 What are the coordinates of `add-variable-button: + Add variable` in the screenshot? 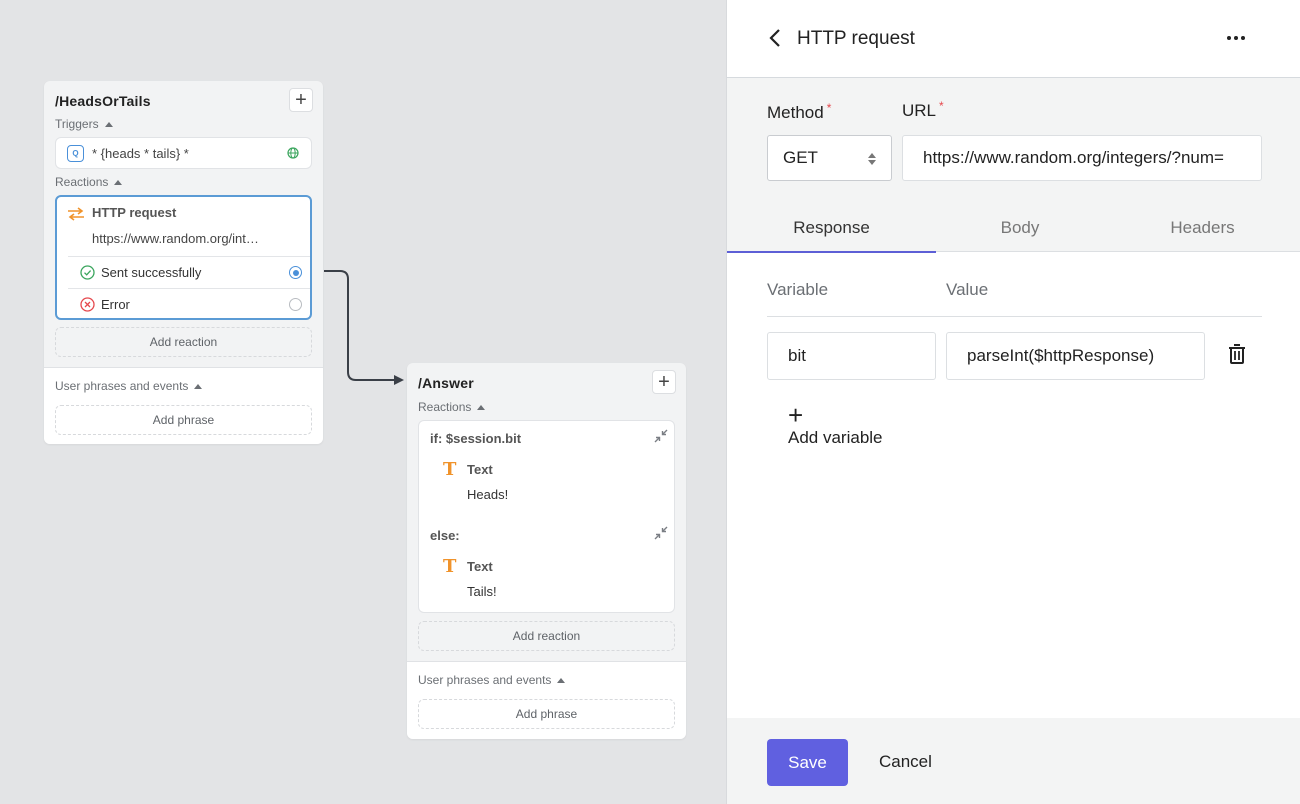 It's located at (835, 424).